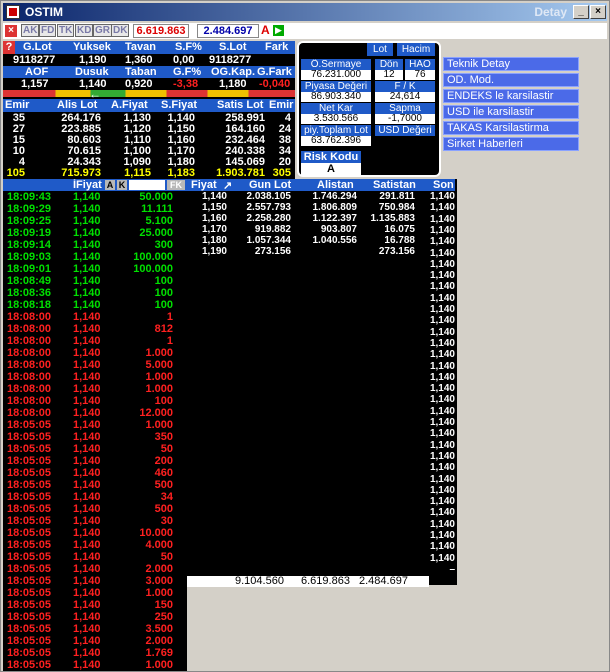 Image resolution: width=610 pixels, height=672 pixels. I want to click on price-dist-cell: 16.788, so click(399, 240).